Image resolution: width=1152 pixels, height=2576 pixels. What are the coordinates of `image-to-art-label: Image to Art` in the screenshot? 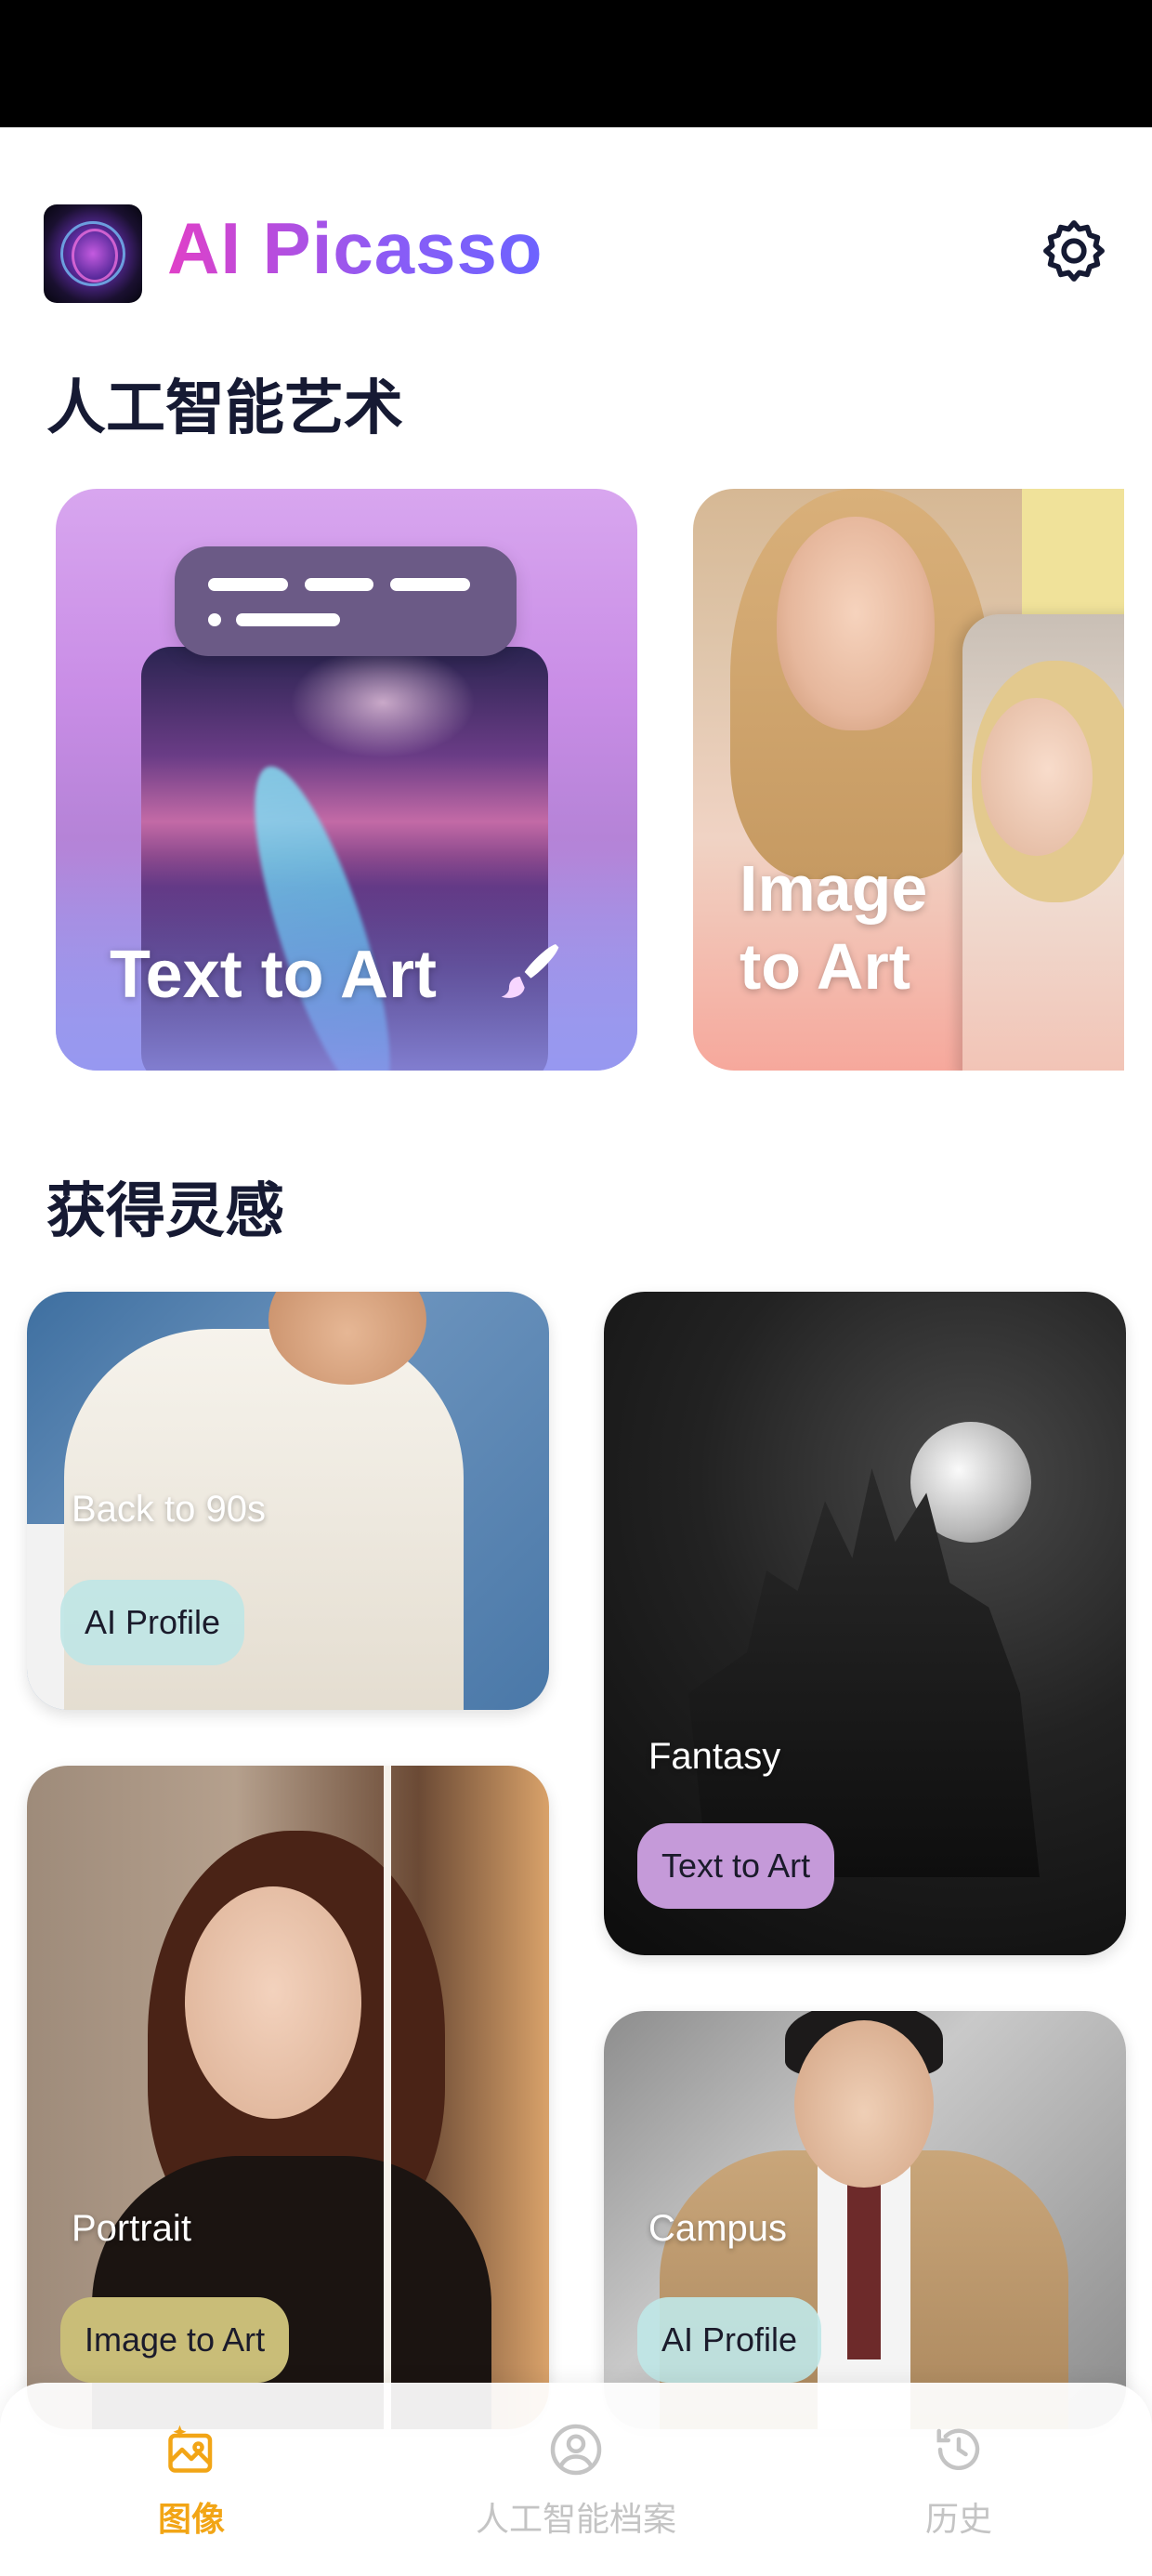 It's located at (834, 927).